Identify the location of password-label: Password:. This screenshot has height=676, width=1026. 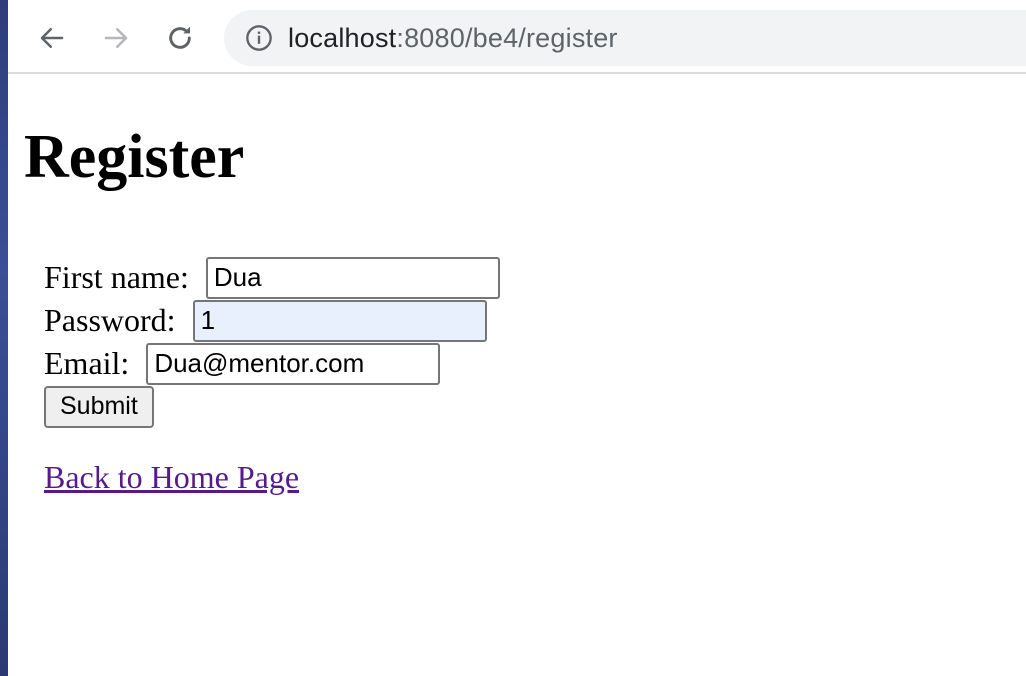
(114, 320).